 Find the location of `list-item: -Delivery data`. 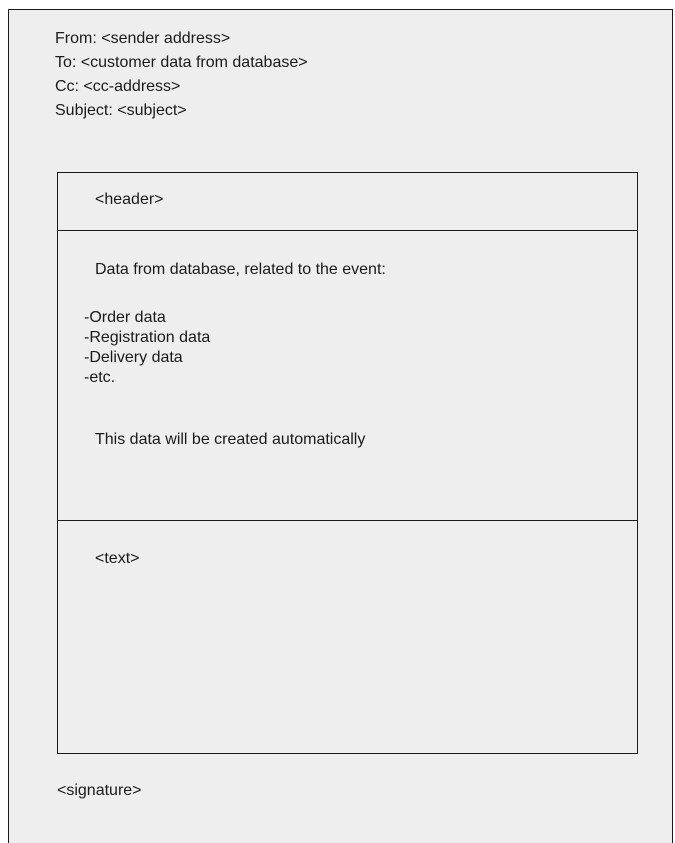

list-item: -Delivery data is located at coordinates (133, 357).